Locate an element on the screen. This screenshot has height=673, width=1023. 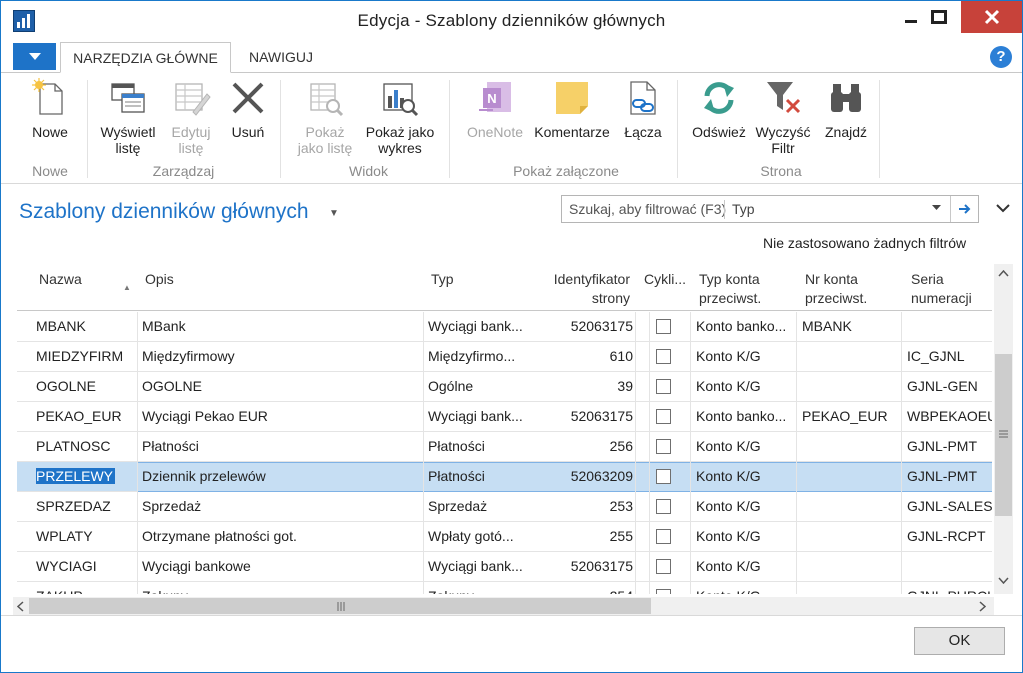
cell-no-series: GJNL-GEN is located at coordinates (949, 386).